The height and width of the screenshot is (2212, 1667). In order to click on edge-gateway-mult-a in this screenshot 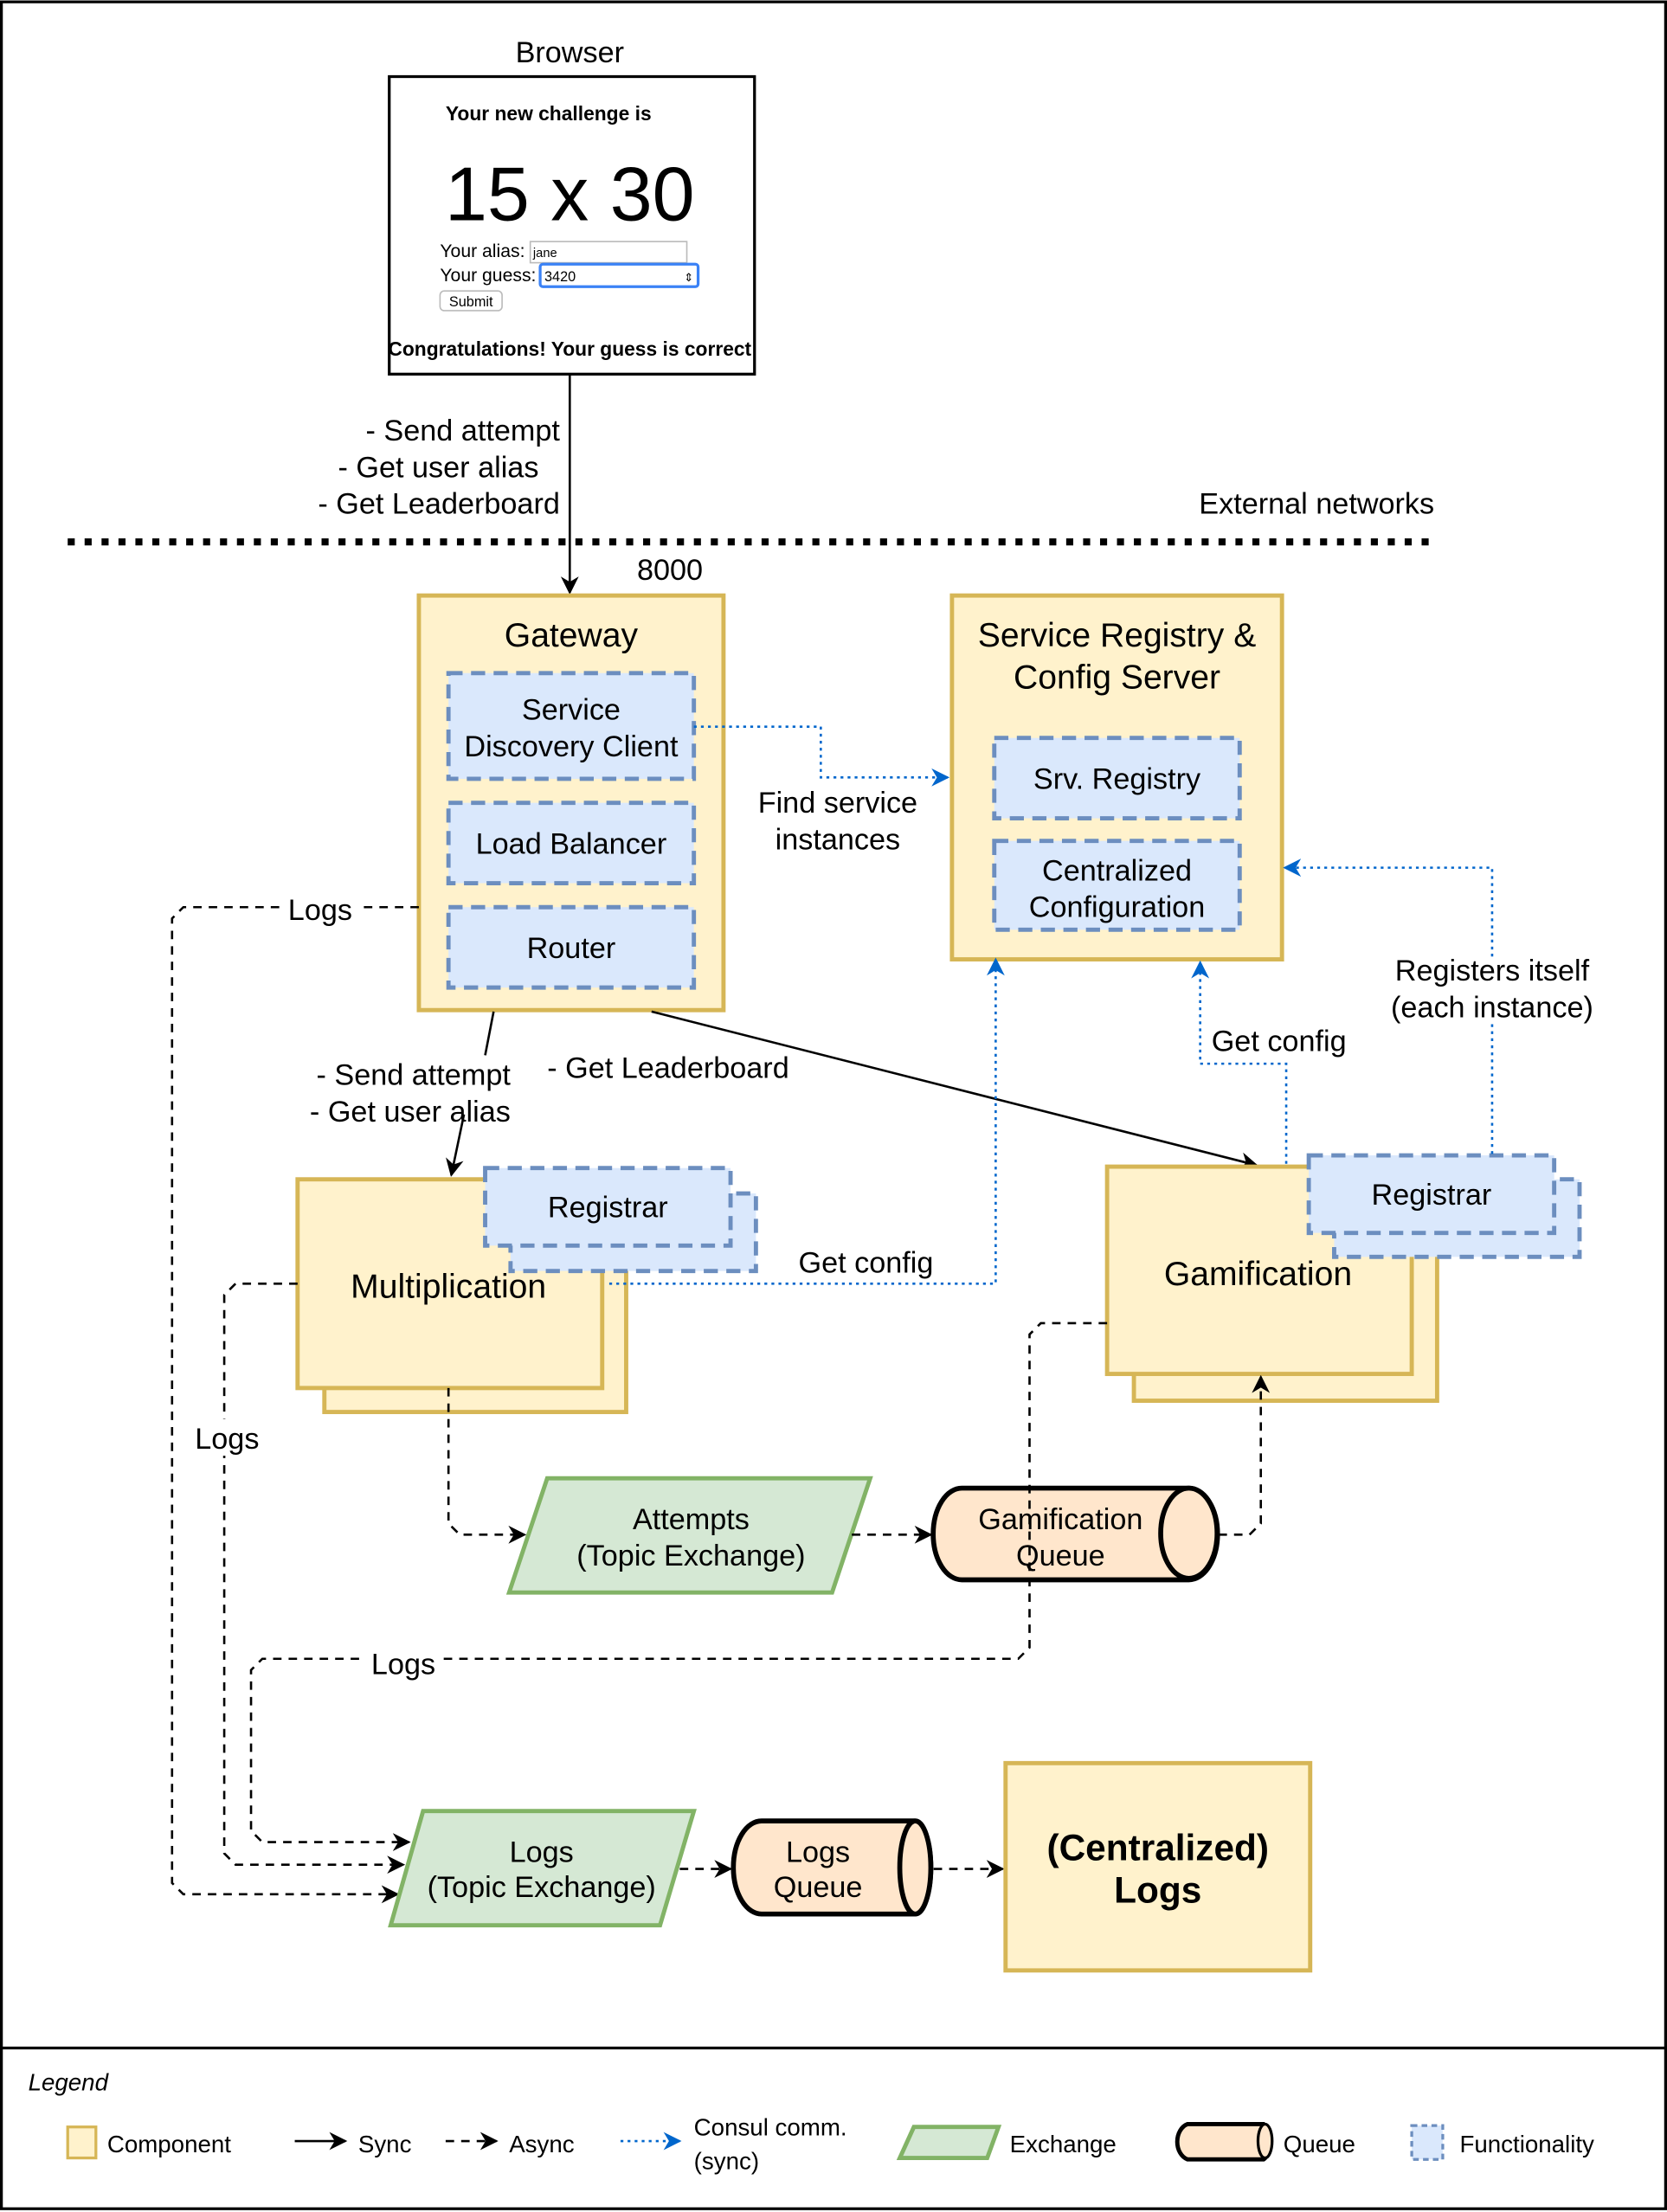, I will do `click(490, 1033)`.